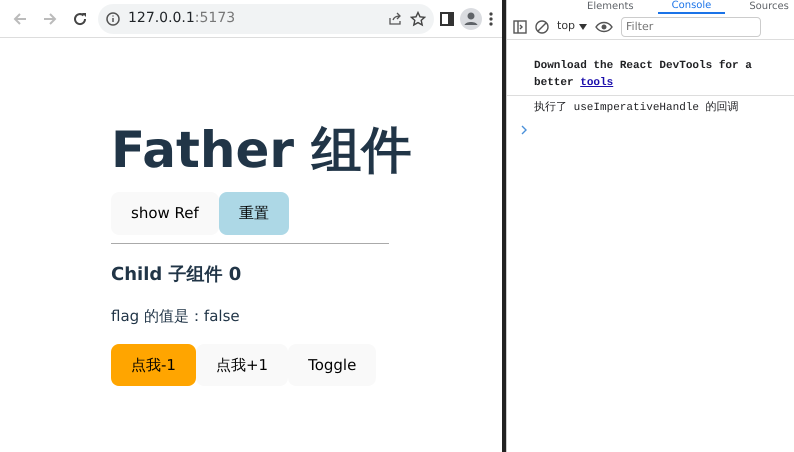  Describe the element at coordinates (261, 150) in the screenshot. I see `page-title: Father 组件` at that location.